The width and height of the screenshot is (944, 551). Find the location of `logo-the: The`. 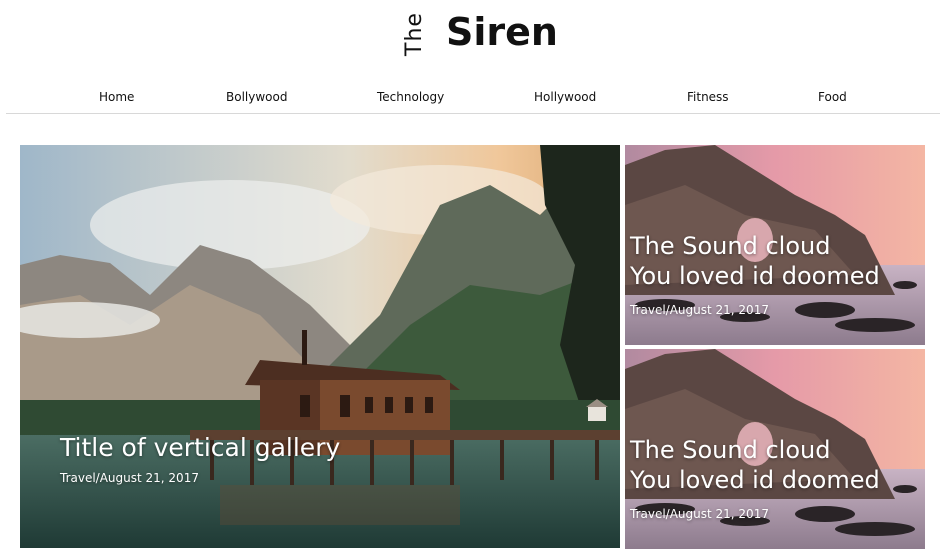

logo-the: The is located at coordinates (414, 34).